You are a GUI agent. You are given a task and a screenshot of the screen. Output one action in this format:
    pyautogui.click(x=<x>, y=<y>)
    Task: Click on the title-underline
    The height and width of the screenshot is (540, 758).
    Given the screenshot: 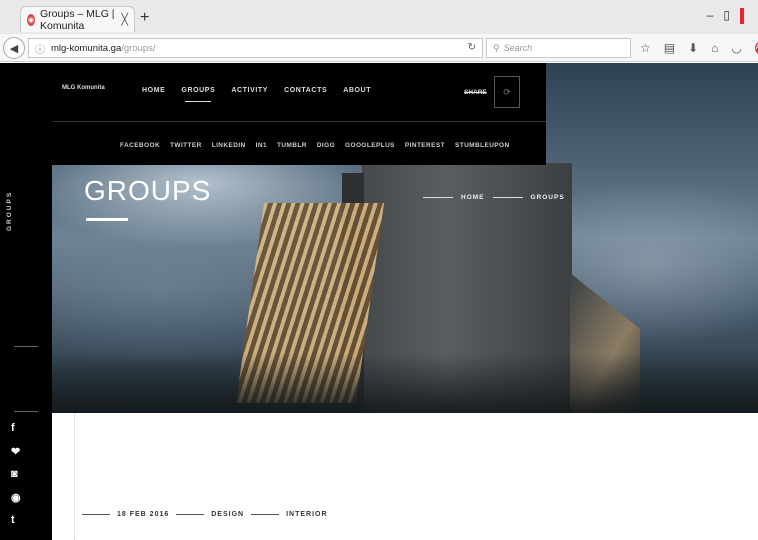 What is the action you would take?
    pyautogui.click(x=107, y=219)
    